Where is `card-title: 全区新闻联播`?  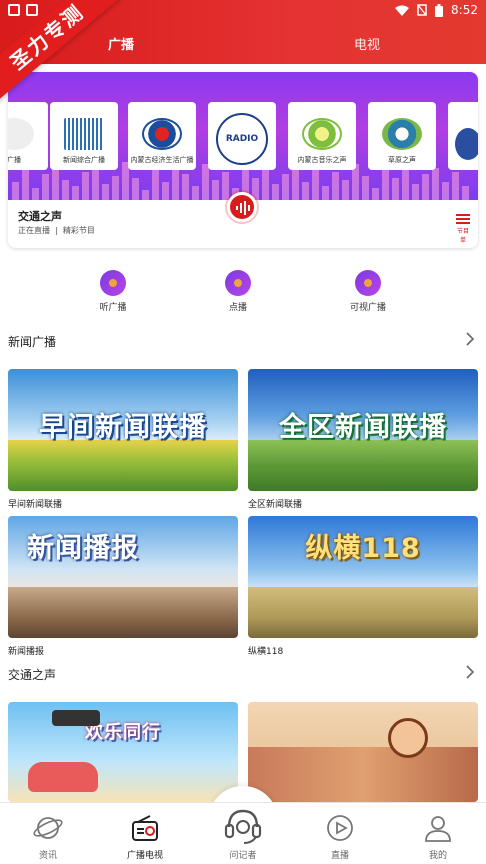 card-title: 全区新闻联播 is located at coordinates (363, 427).